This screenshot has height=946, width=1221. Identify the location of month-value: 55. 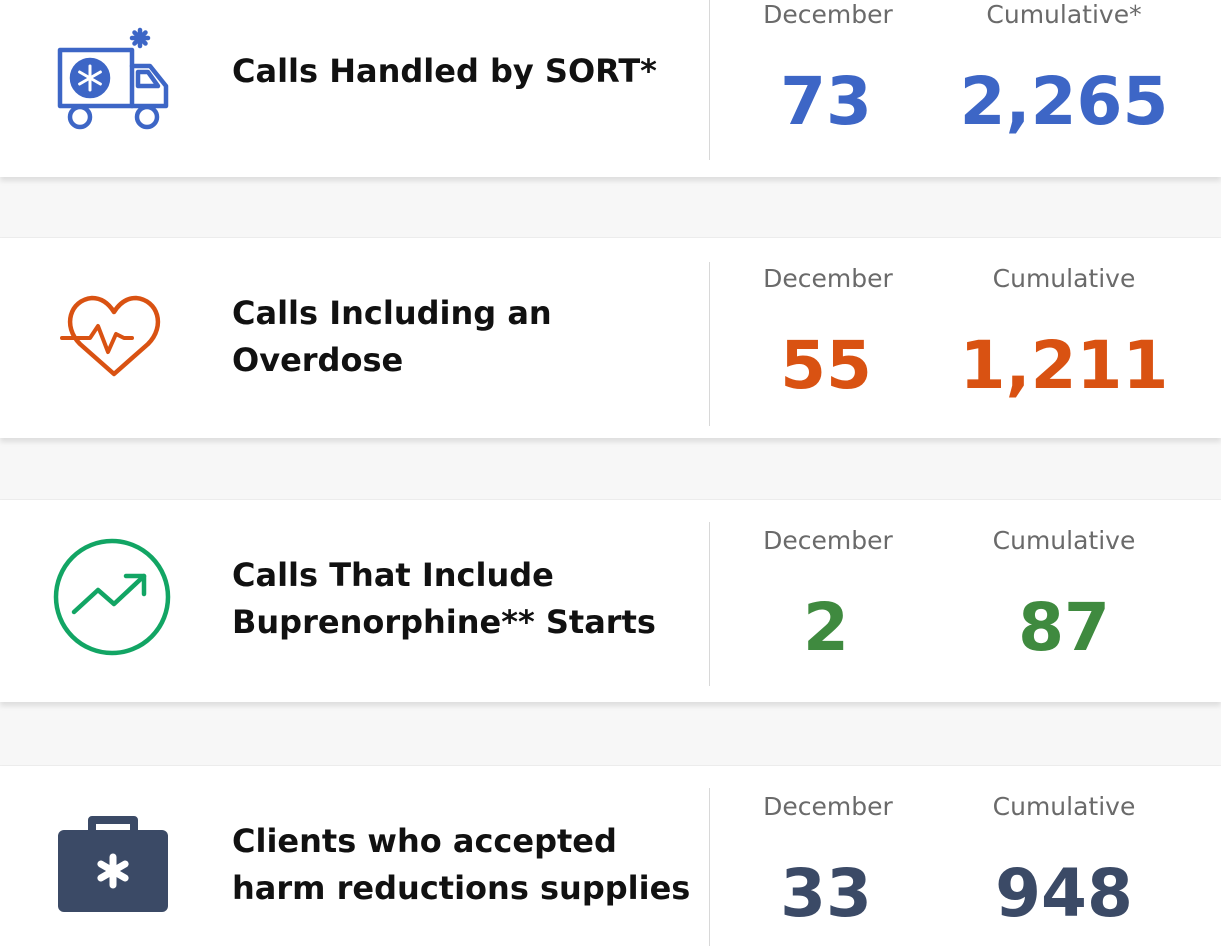
(826, 365).